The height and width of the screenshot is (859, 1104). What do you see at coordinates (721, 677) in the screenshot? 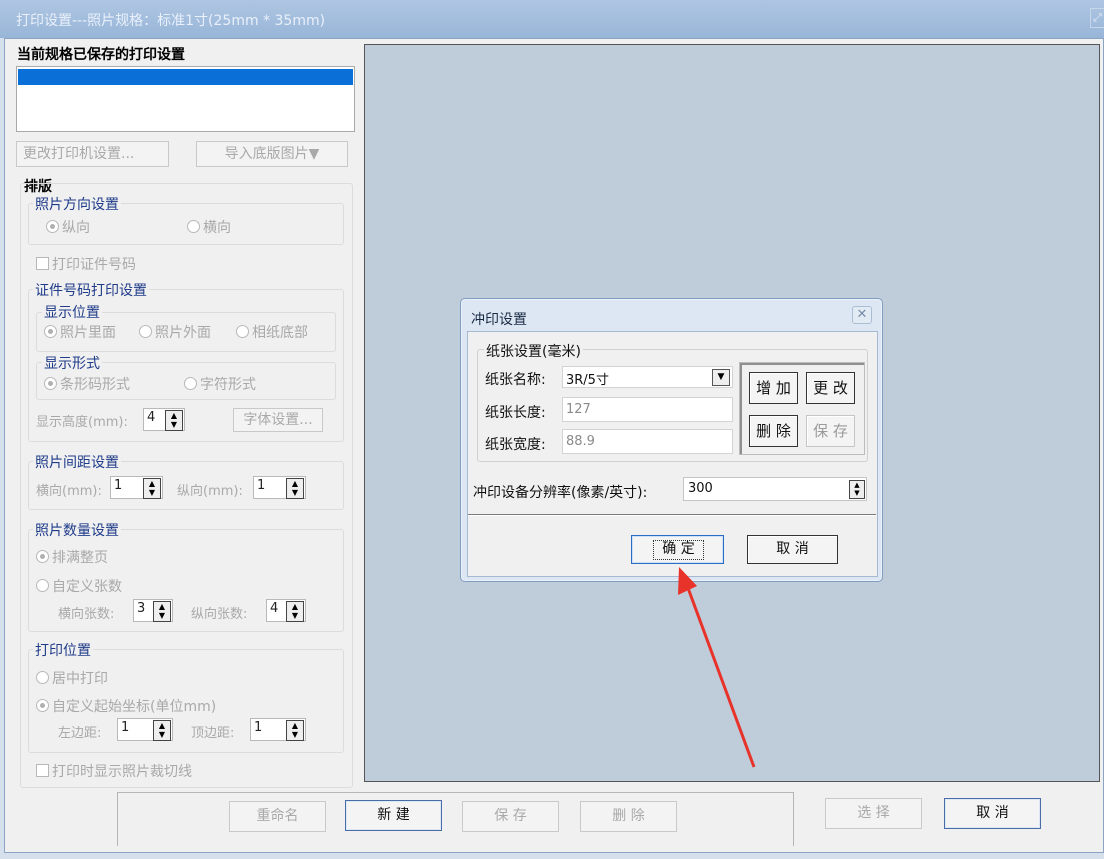
I see `arrow-shaft` at bounding box center [721, 677].